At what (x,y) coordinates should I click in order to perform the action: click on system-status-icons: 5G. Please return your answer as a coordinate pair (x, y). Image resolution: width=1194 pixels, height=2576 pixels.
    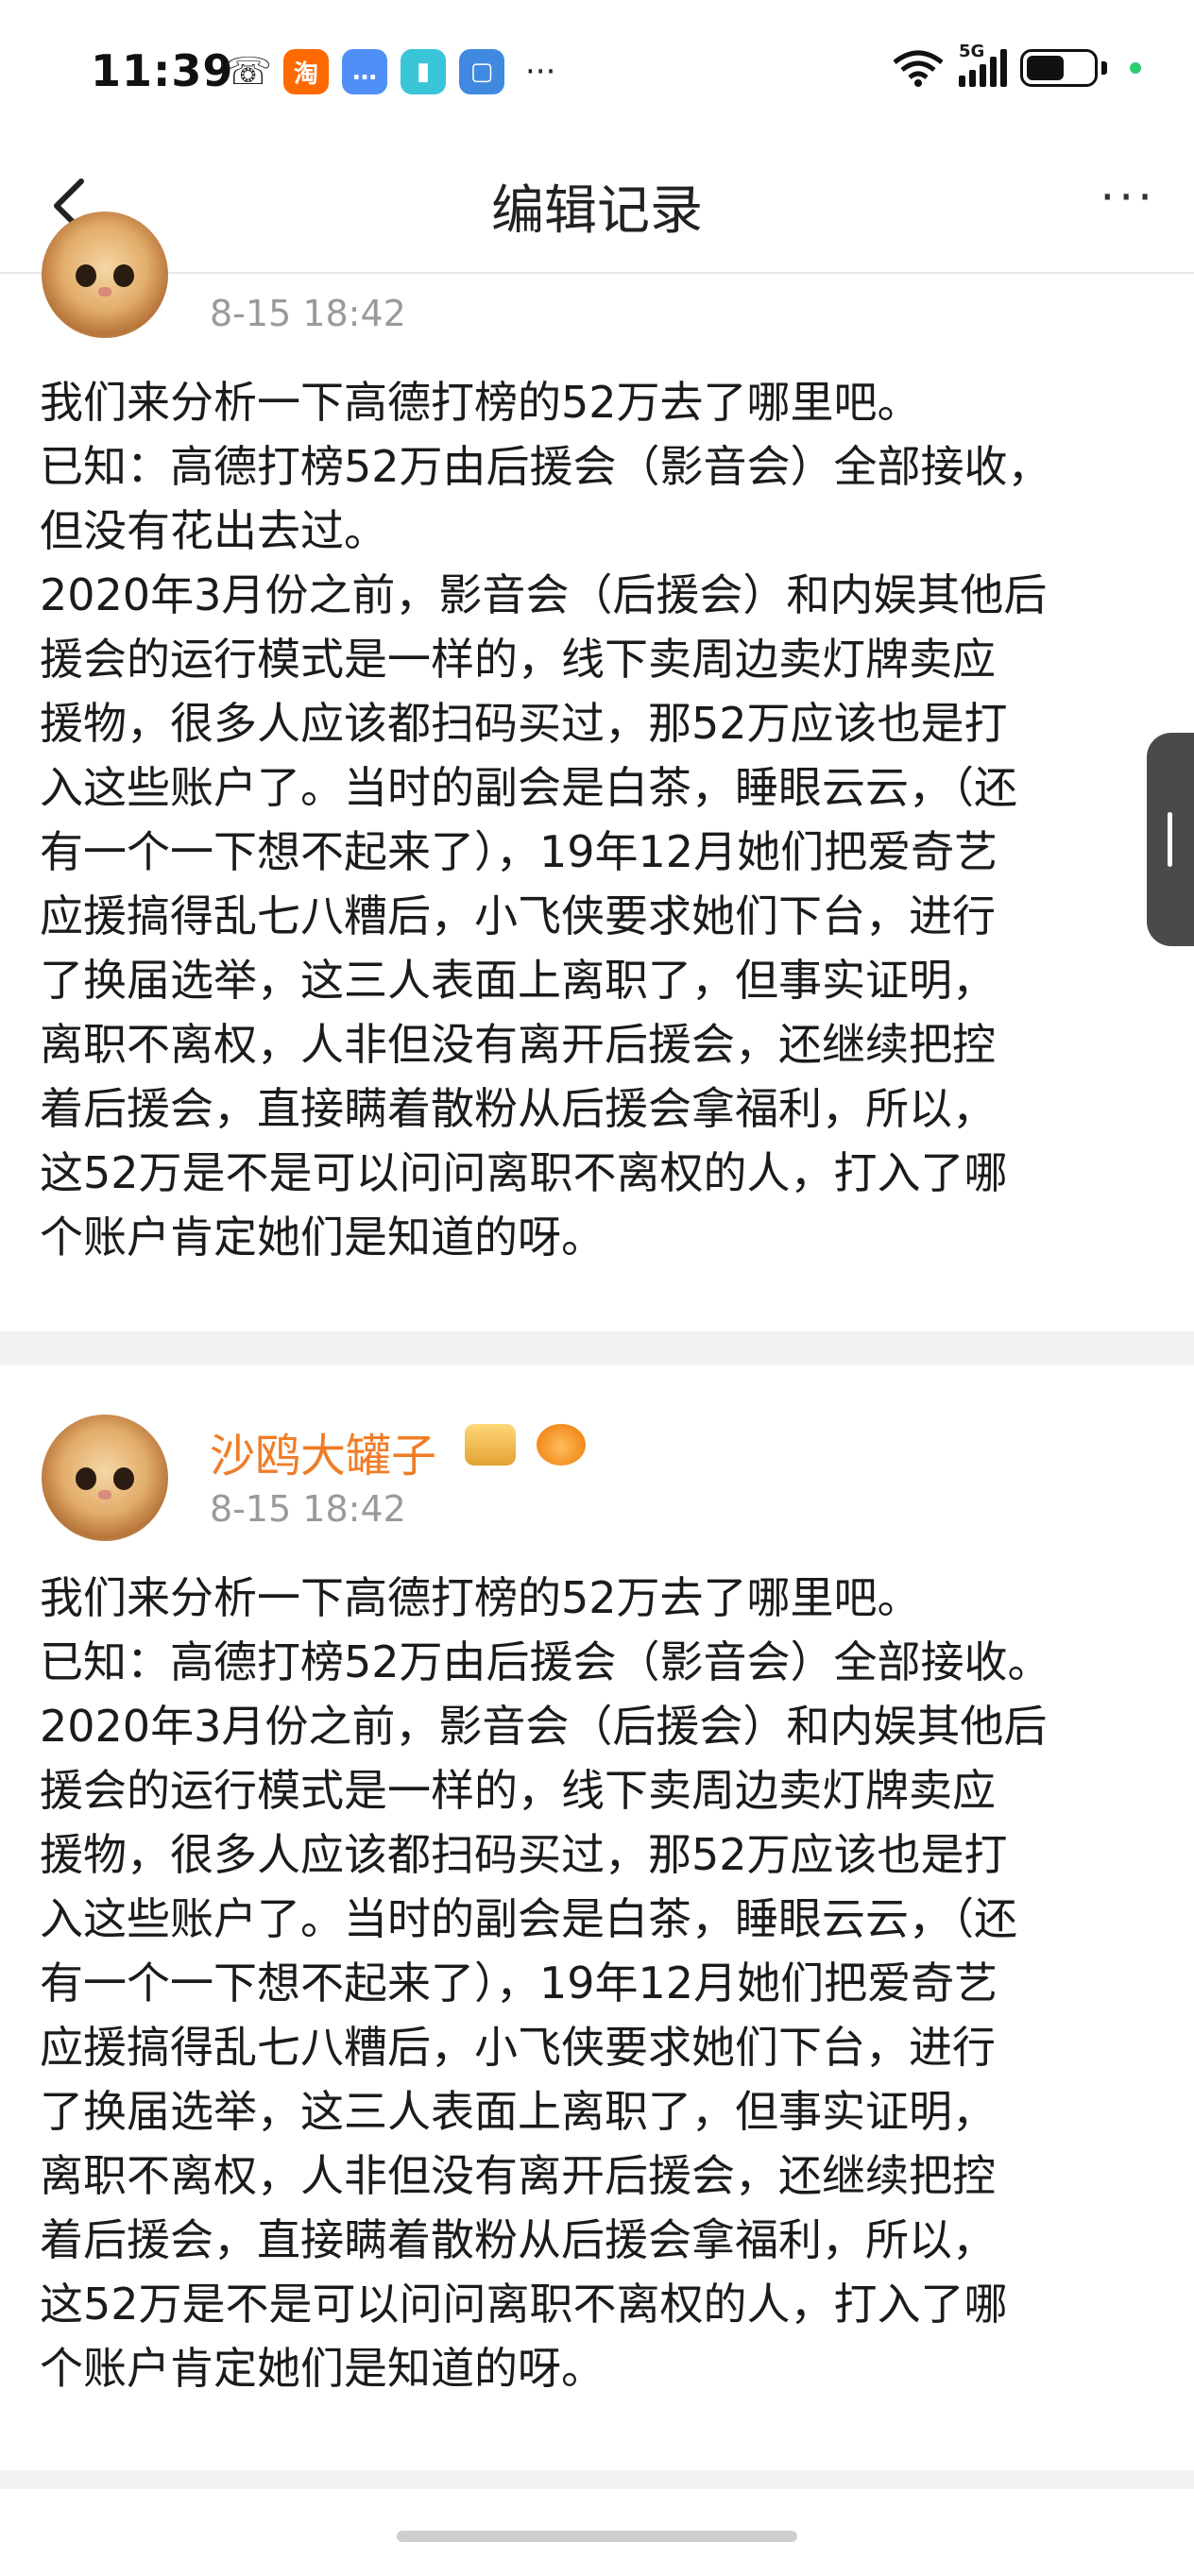
    Looking at the image, I should click on (1016, 64).